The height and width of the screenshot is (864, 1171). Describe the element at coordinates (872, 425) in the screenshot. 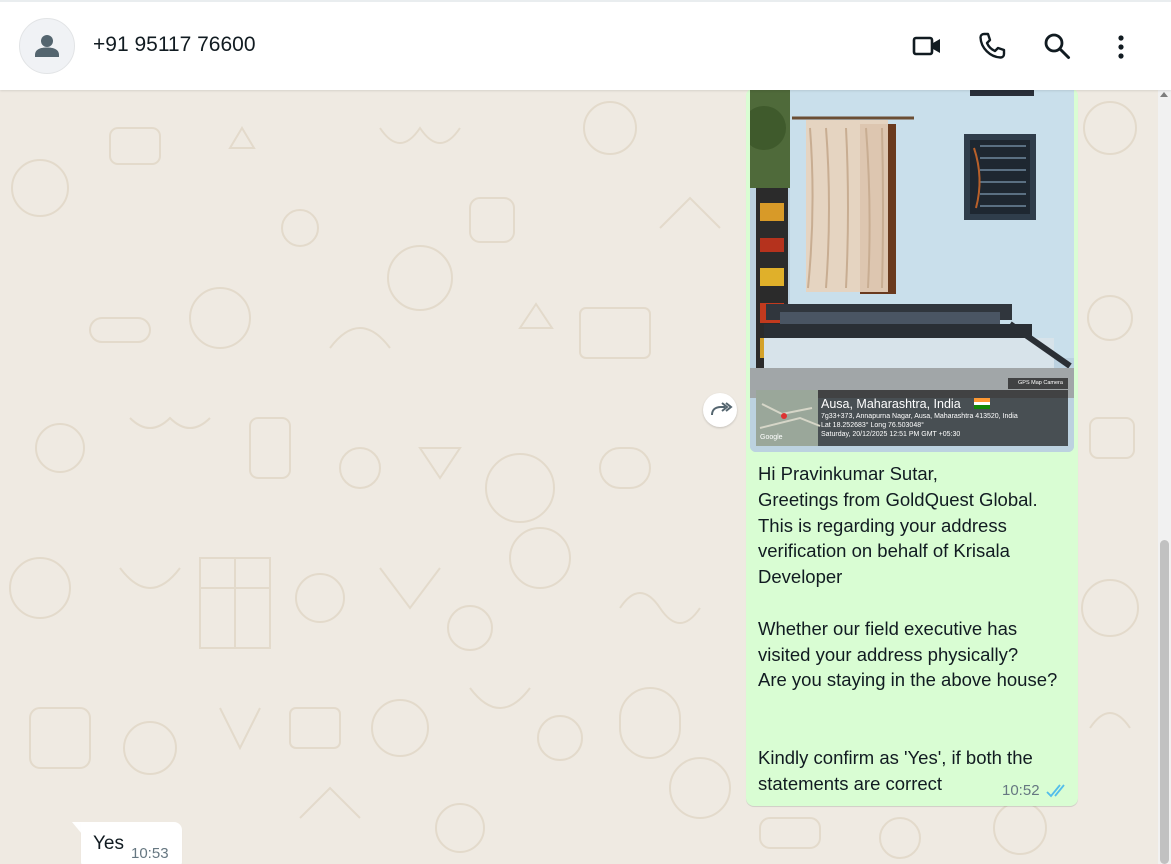

I see `photo-coords-line: Lat 18.252683° Long 76.503048°` at that location.